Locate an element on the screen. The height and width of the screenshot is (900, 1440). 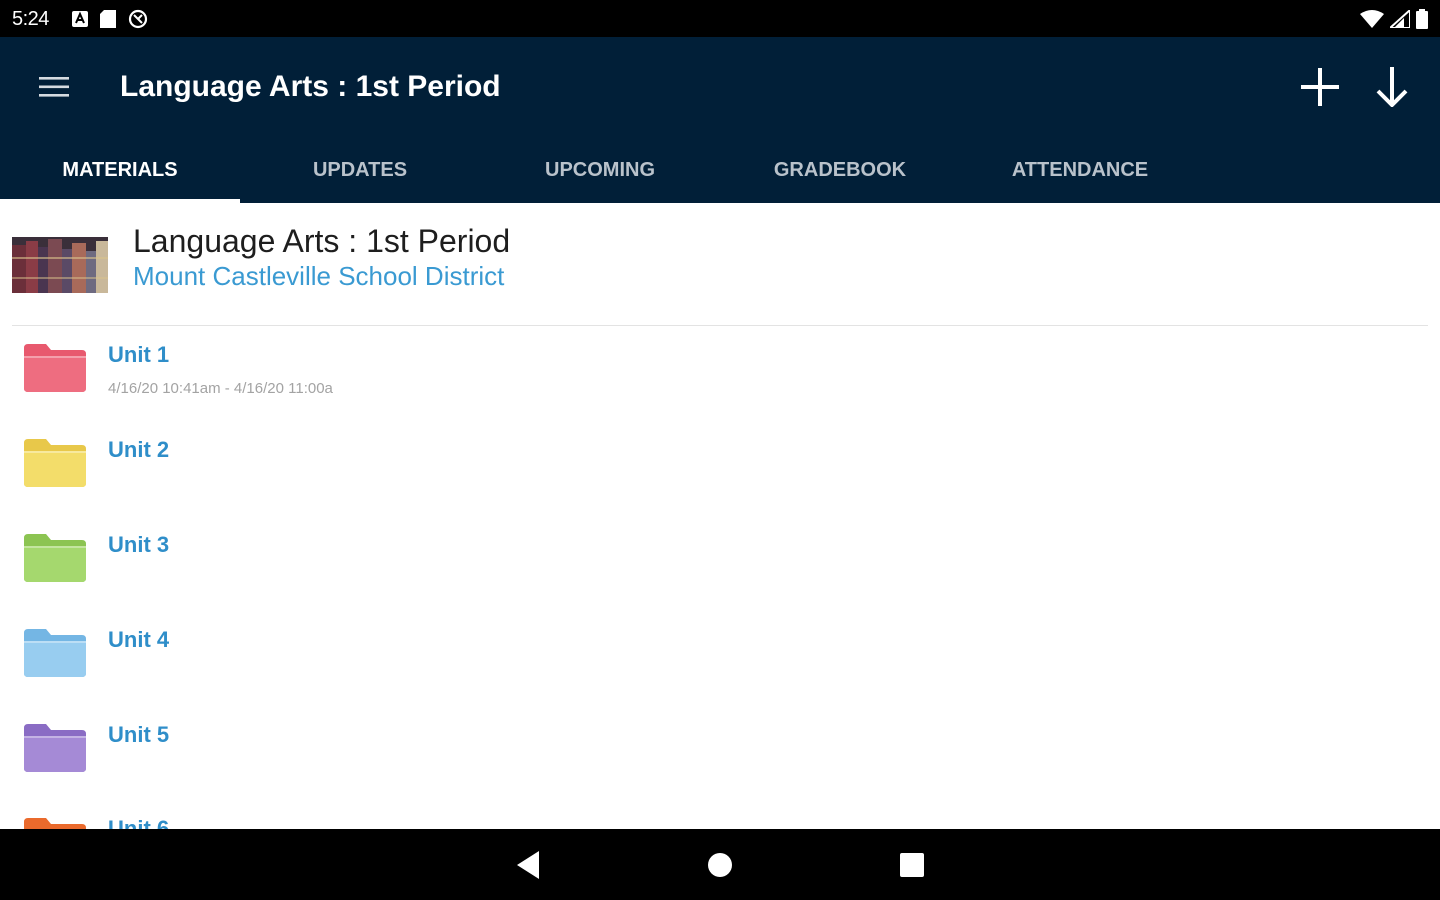
navigation-bar is located at coordinates (720, 864).